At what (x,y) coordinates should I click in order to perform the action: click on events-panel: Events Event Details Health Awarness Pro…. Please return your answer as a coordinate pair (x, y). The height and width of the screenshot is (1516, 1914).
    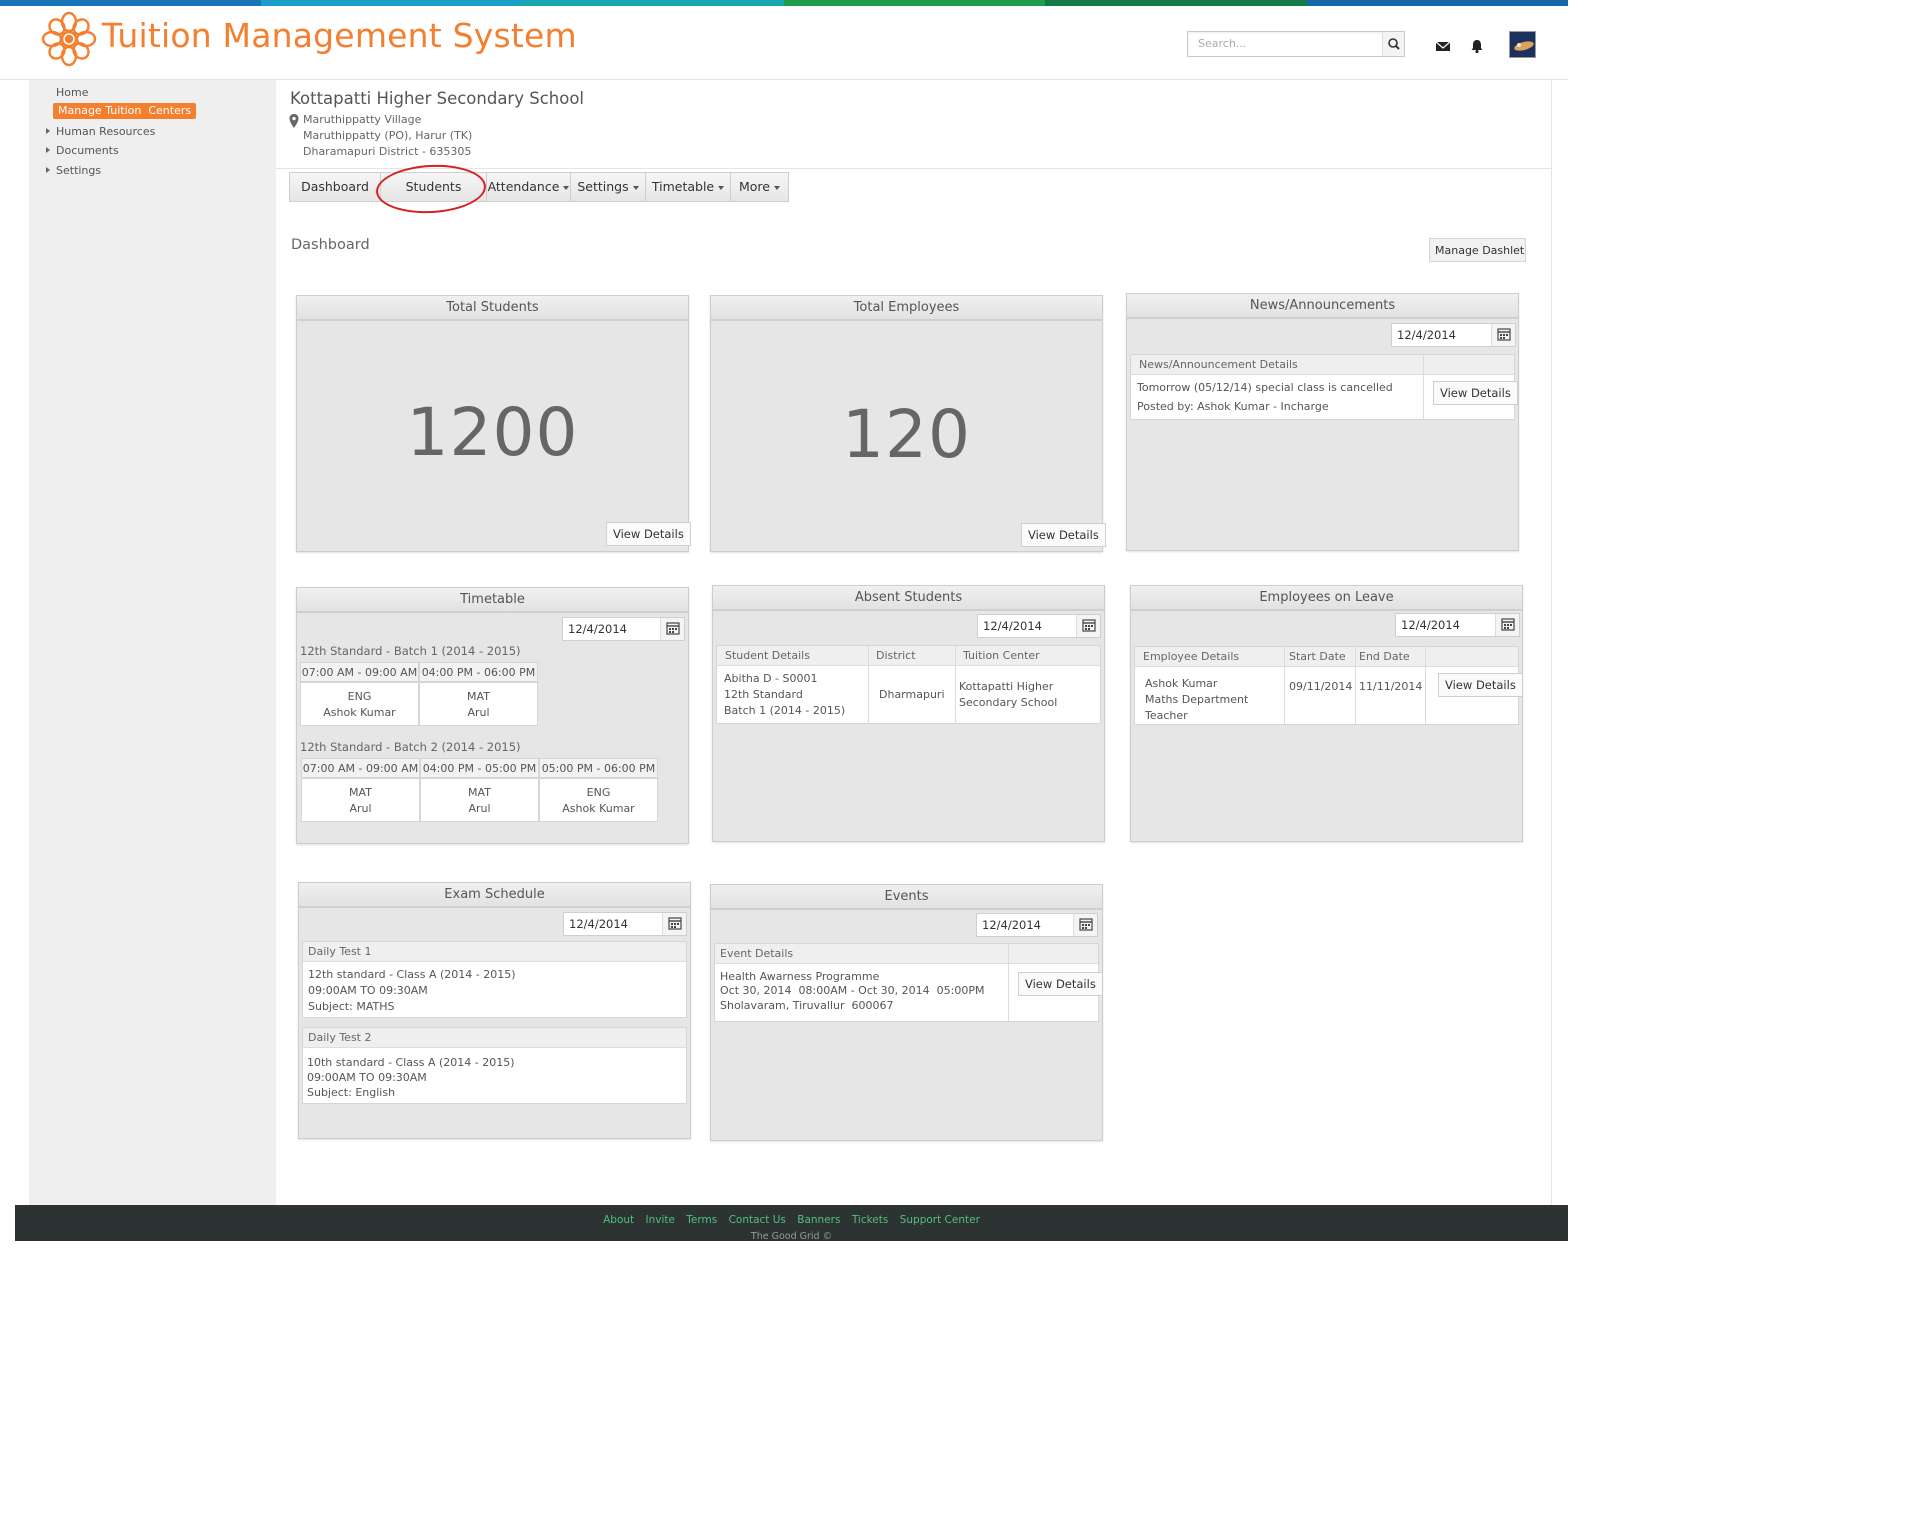
    Looking at the image, I should click on (906, 1012).